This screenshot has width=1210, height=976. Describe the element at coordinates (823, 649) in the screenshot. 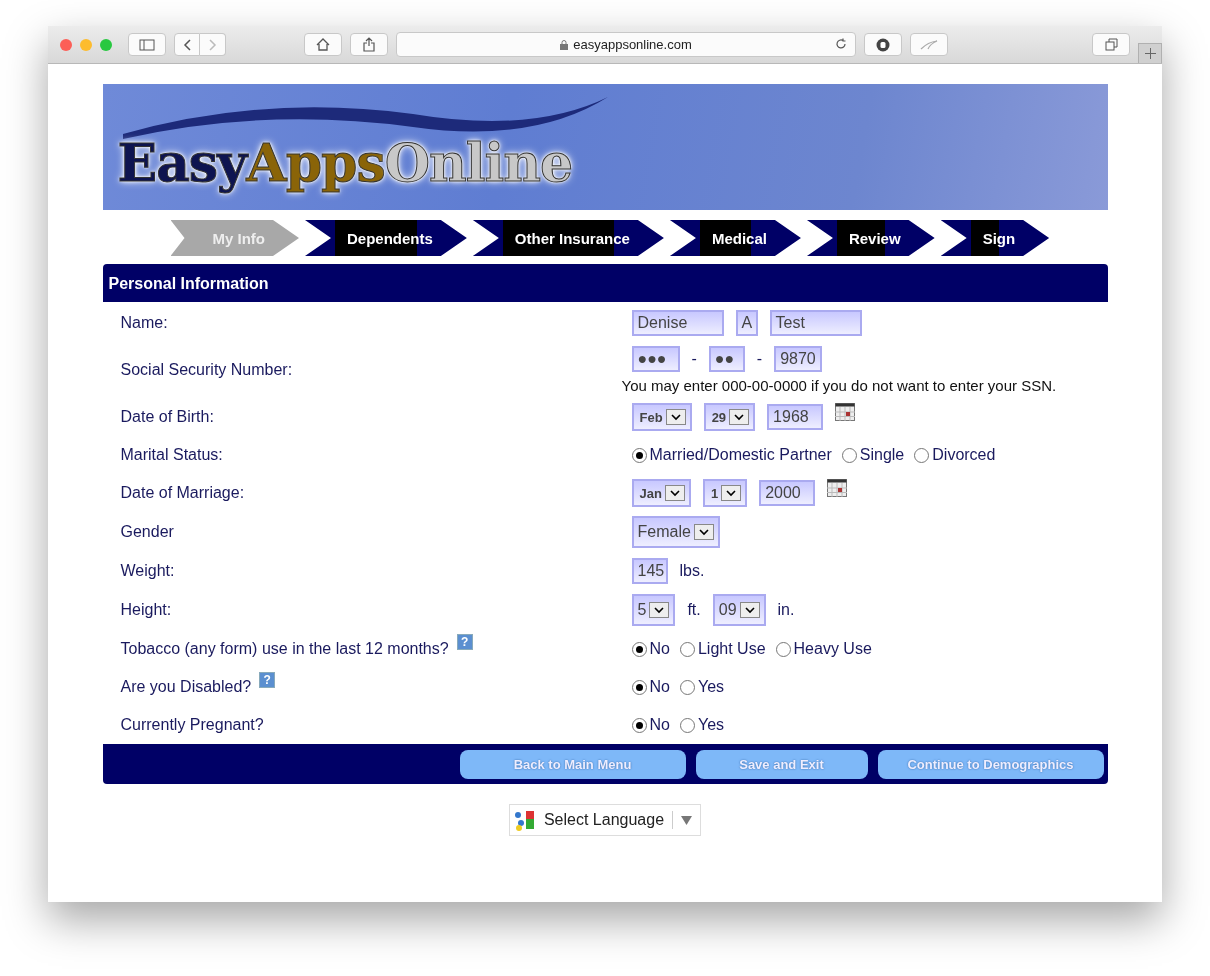

I see `radio-option: Heavy Use` at that location.